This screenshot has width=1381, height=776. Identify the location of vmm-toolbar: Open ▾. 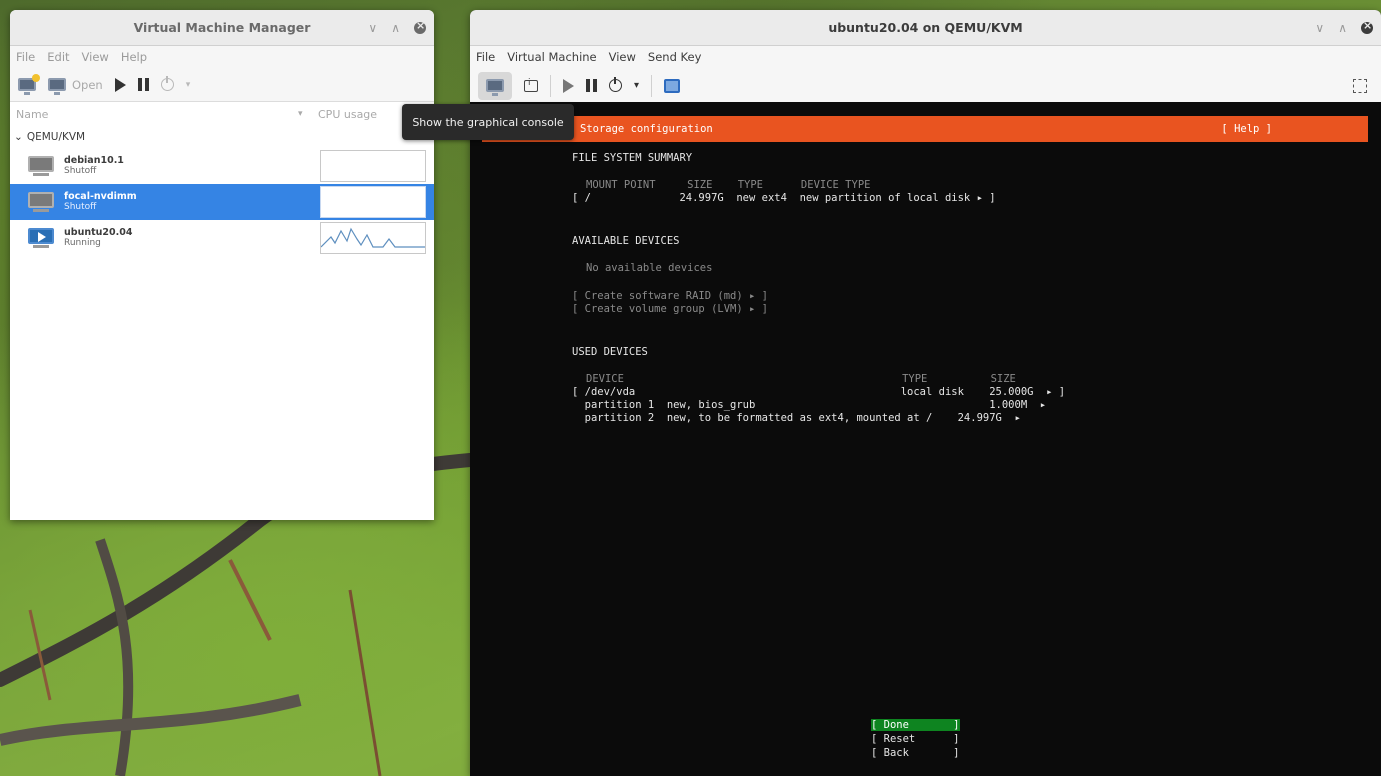
(222, 85).